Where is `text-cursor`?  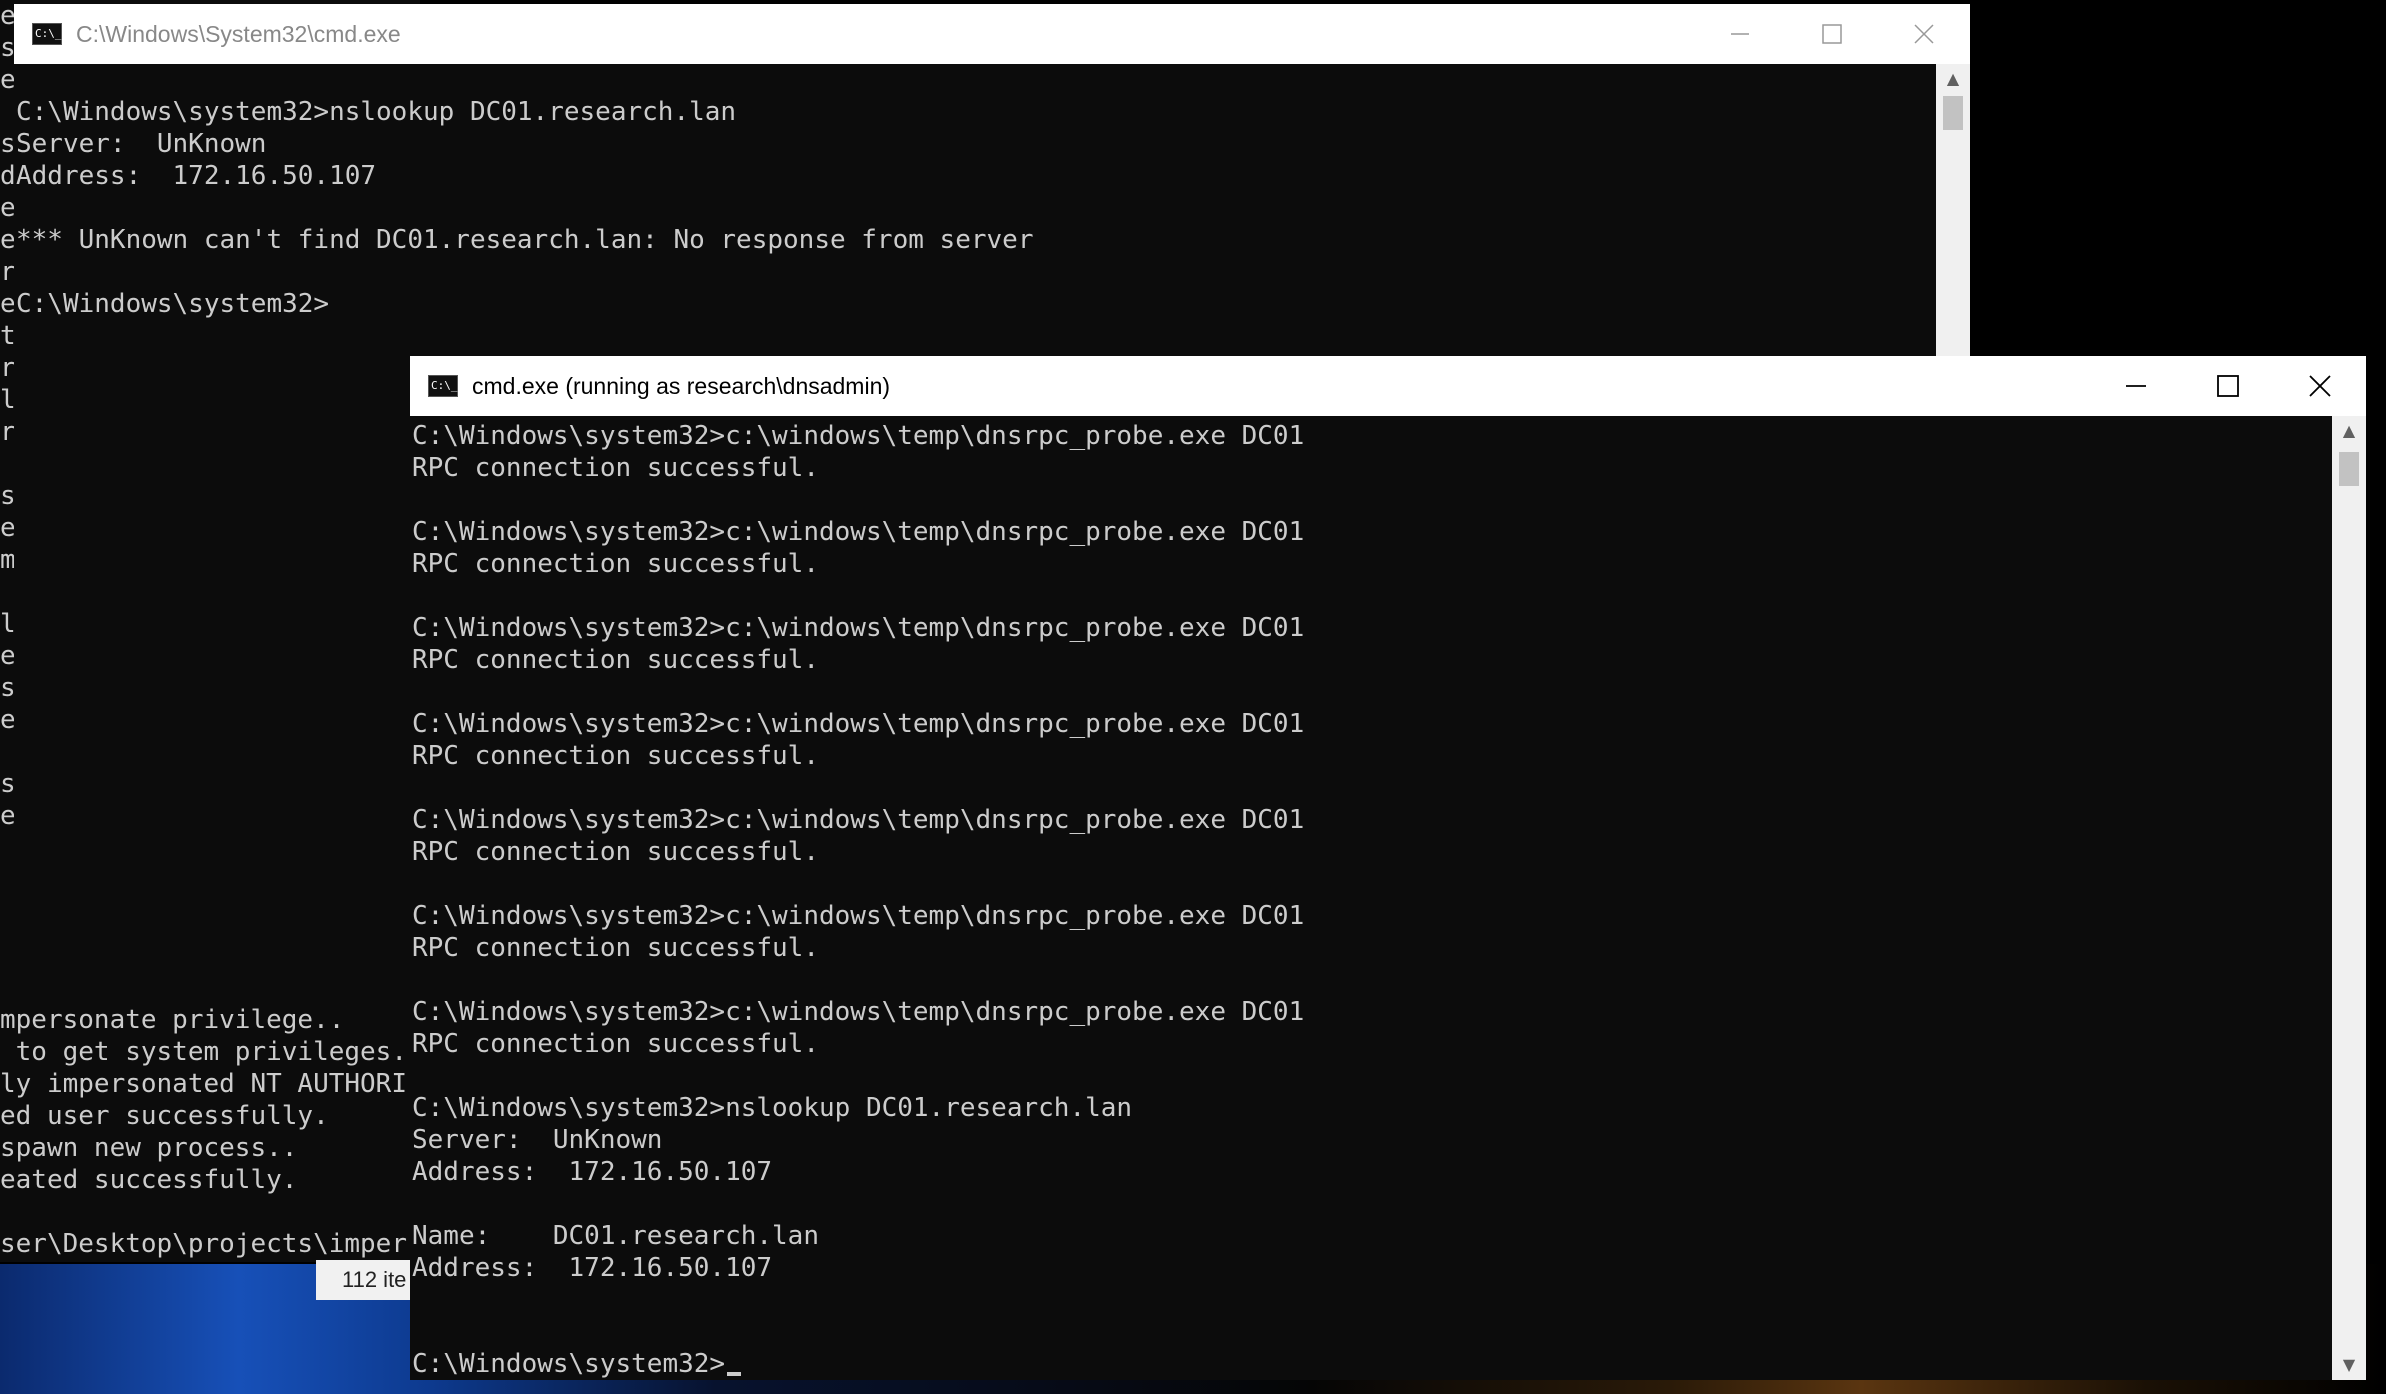
text-cursor is located at coordinates (734, 1374).